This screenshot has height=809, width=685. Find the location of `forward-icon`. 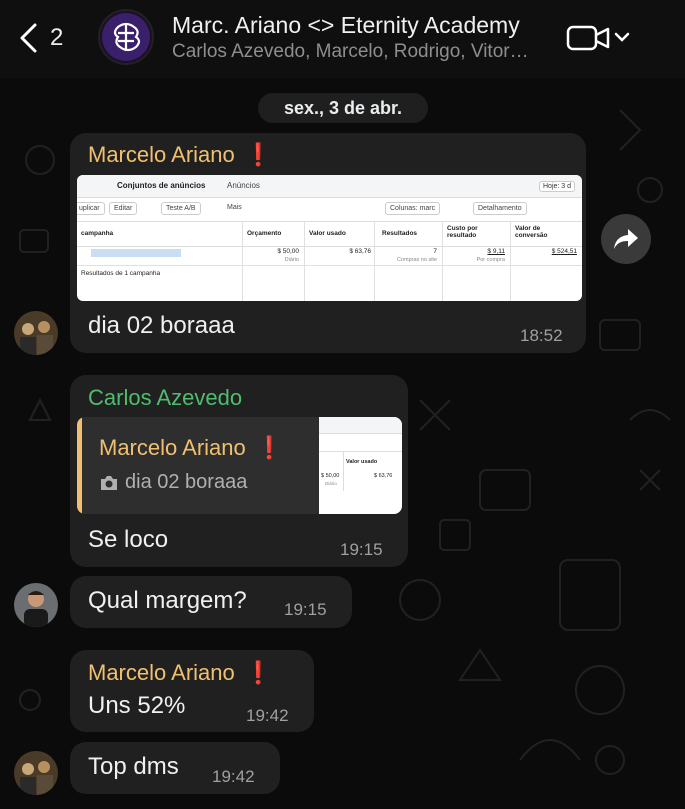

forward-icon is located at coordinates (626, 239).